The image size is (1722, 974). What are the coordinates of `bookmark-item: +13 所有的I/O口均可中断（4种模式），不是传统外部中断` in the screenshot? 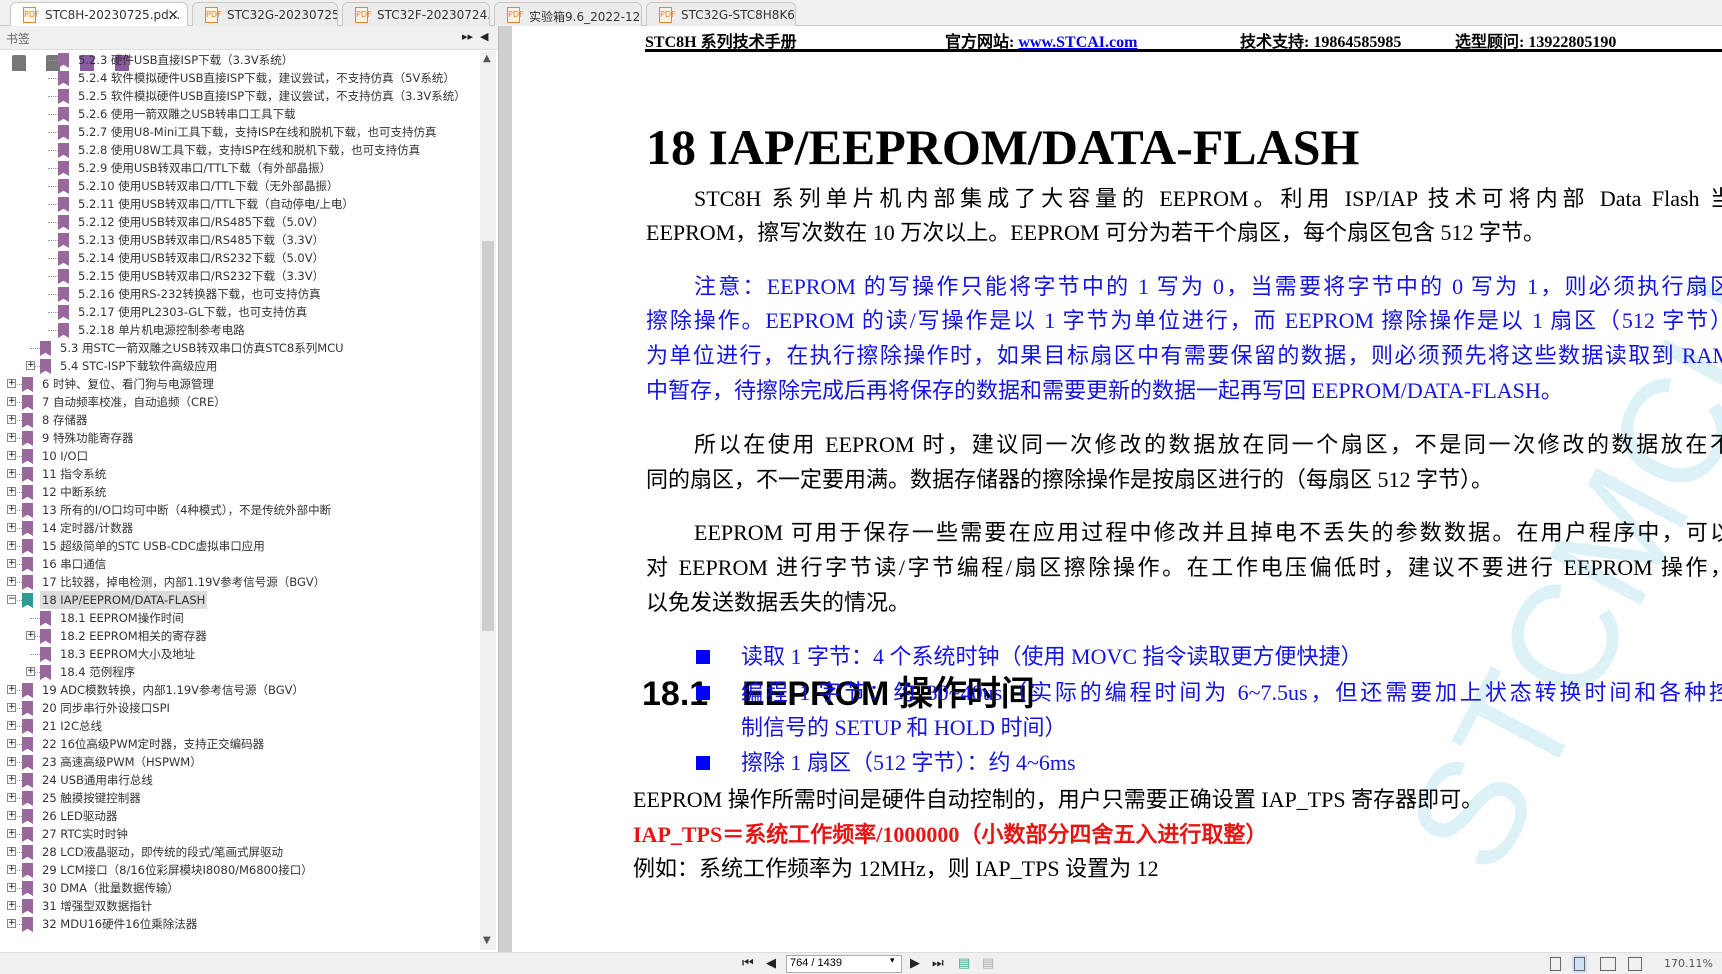 It's located at (240, 510).